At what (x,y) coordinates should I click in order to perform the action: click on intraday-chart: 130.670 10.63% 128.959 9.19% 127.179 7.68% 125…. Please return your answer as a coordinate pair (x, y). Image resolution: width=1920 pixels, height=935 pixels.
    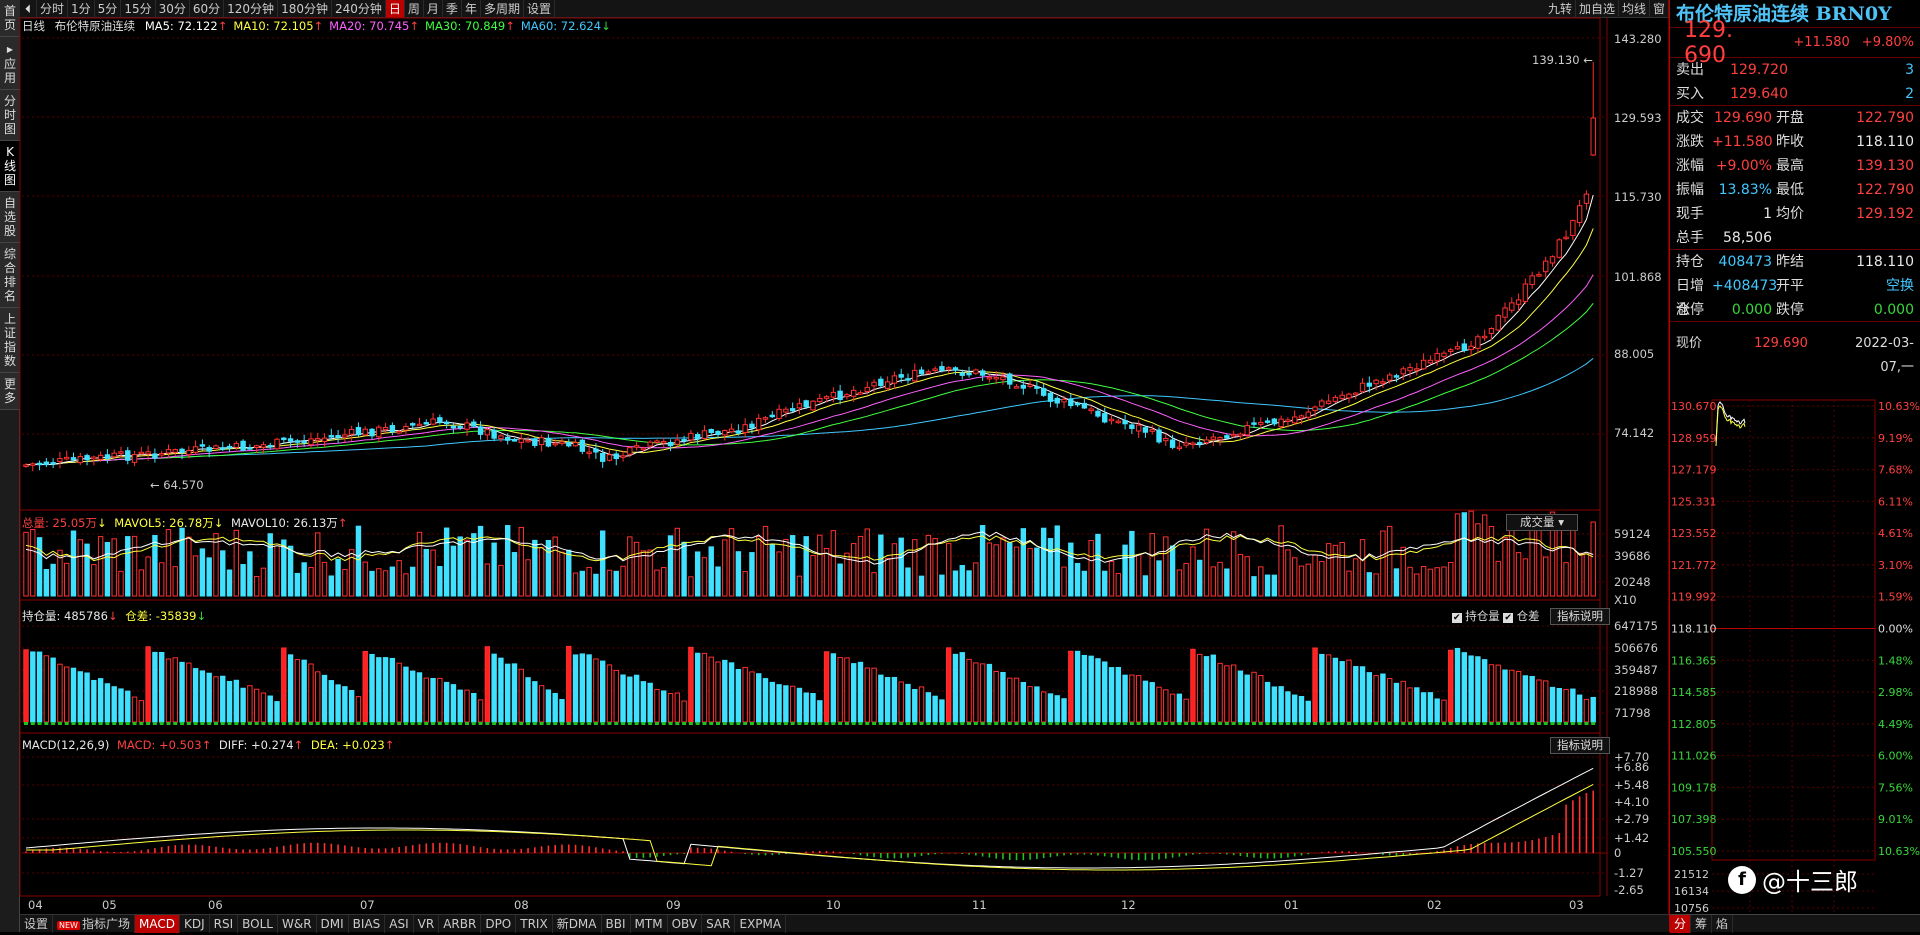
    Looking at the image, I should click on (1795, 645).